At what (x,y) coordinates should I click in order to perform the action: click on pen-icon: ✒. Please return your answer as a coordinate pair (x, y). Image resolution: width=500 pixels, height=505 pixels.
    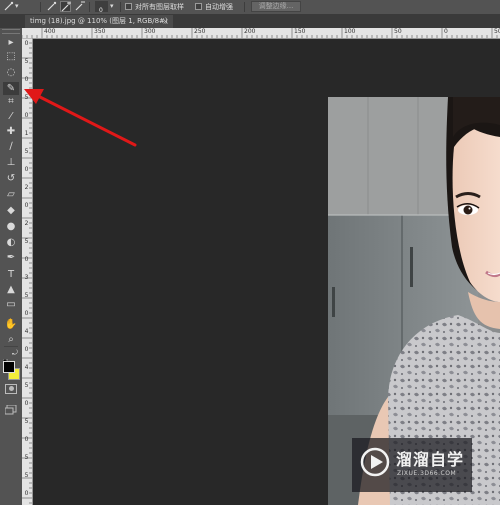
    Looking at the image, I should click on (11, 257).